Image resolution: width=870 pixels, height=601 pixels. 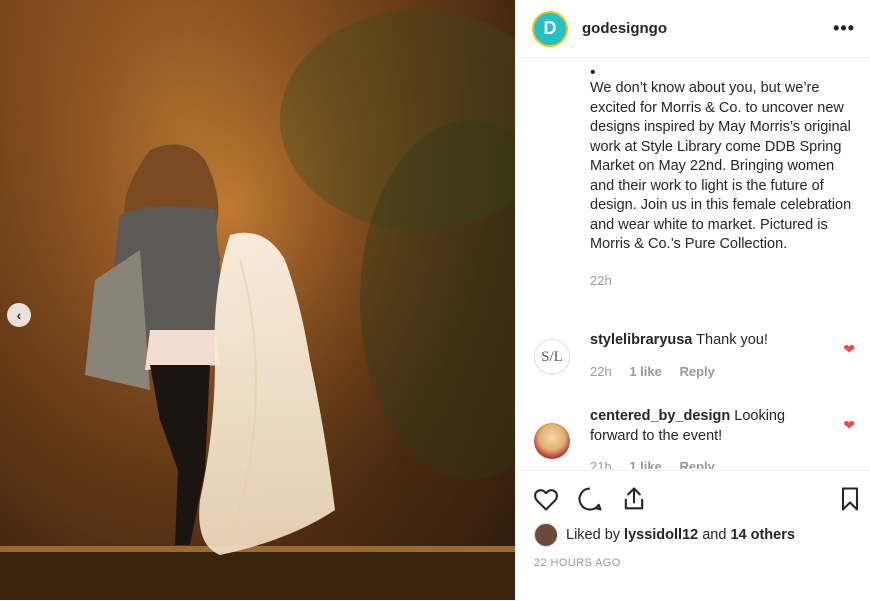 I want to click on comment-avatar, so click(x=552, y=441).